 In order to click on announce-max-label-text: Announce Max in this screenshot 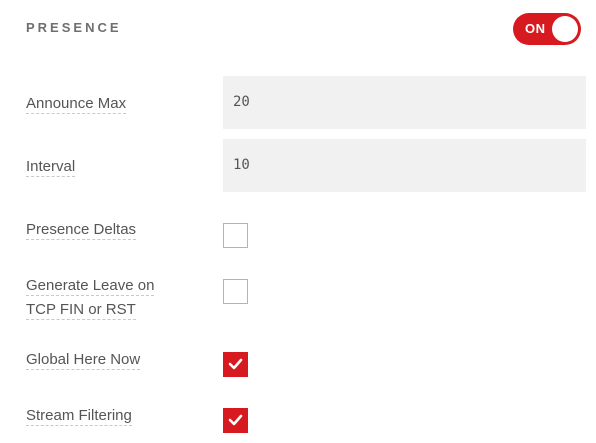, I will do `click(76, 104)`.